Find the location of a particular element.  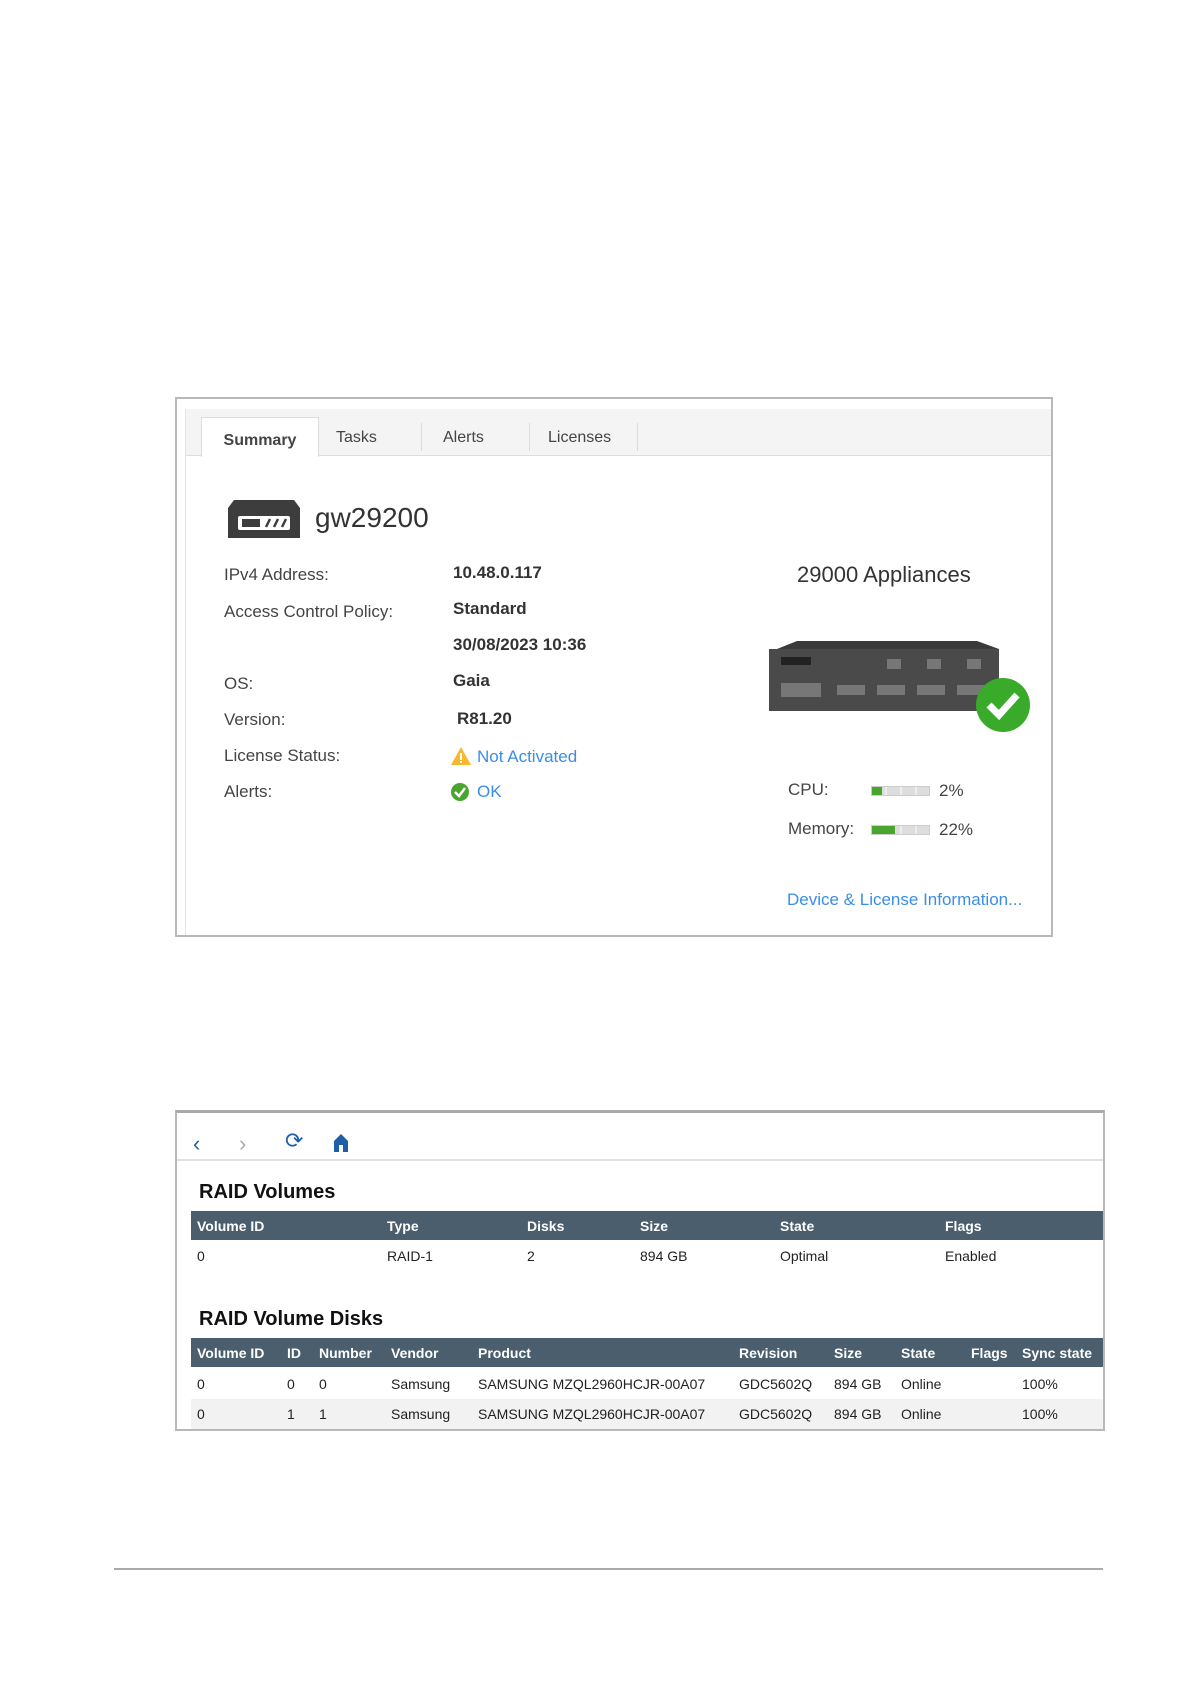

tab-licenses: Licenses is located at coordinates (579, 437).